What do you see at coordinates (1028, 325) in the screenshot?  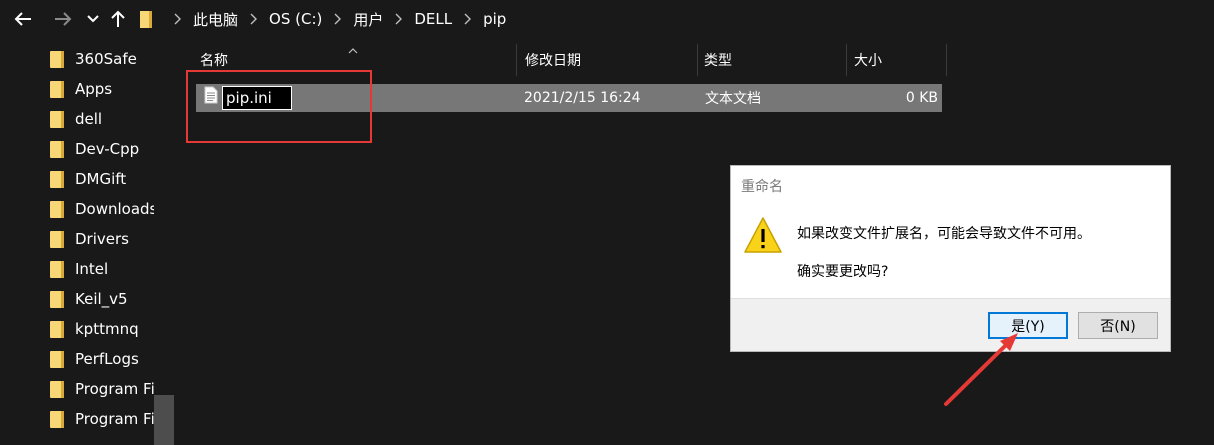 I see `yes-button: 是(Y)` at bounding box center [1028, 325].